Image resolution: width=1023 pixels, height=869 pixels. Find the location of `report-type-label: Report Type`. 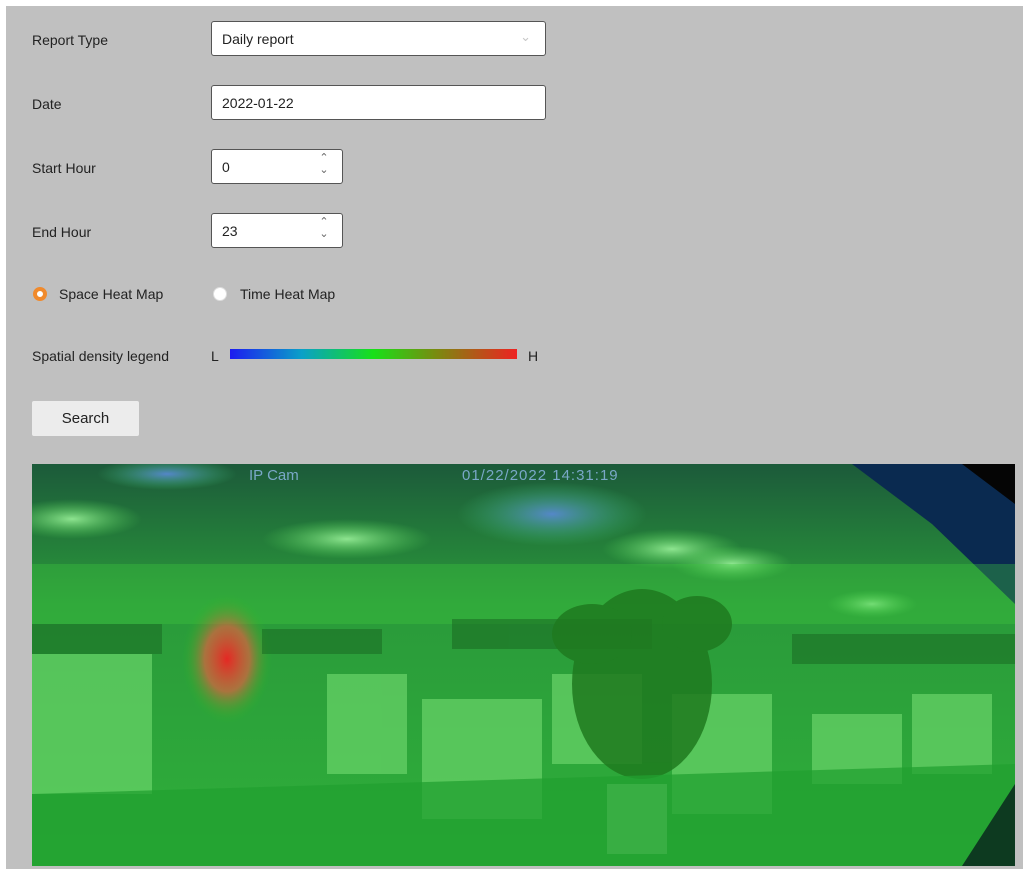

report-type-label: Report Type is located at coordinates (70, 40).